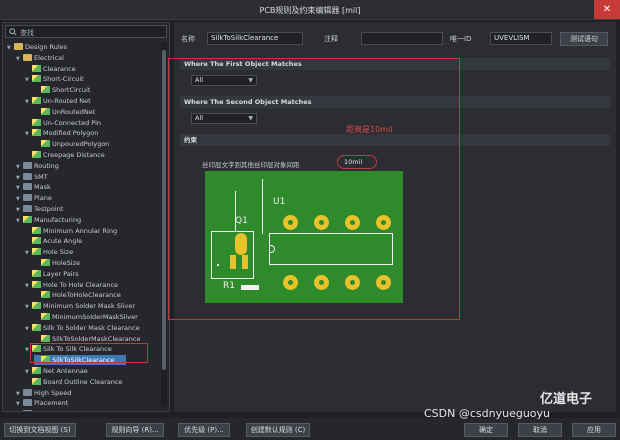 The image size is (620, 440). Describe the element at coordinates (42, 403) in the screenshot. I see `tree-item: ▼ Placement` at that location.